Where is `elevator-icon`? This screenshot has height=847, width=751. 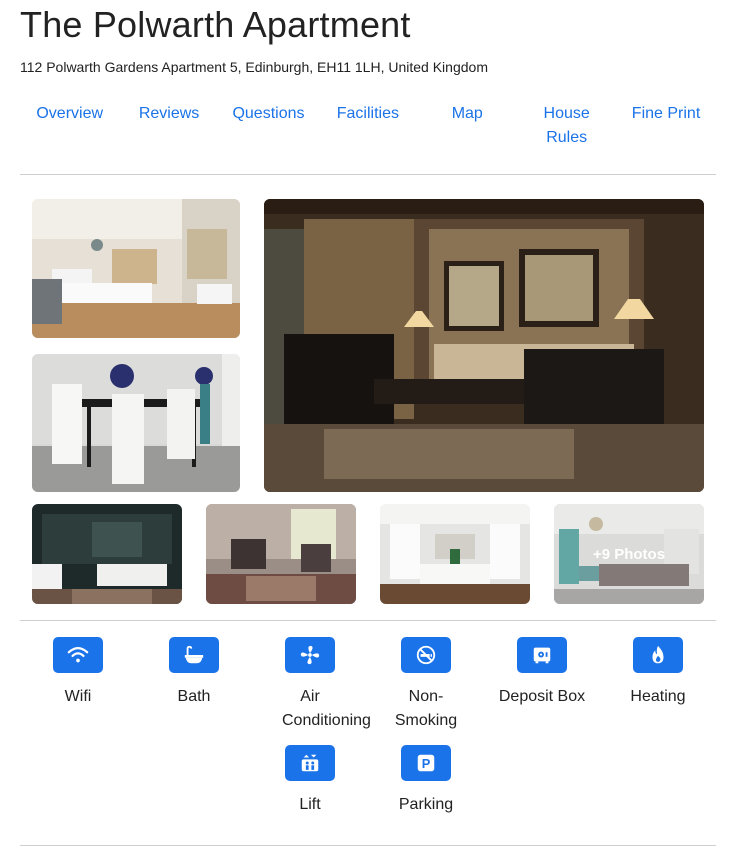 elevator-icon is located at coordinates (310, 763).